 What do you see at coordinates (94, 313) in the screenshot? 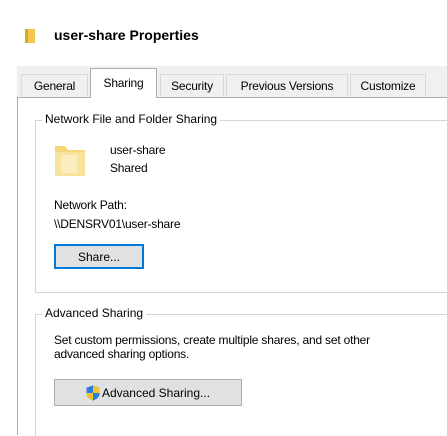
I see `advanced-sharing-legend: Advanced Sharing` at bounding box center [94, 313].